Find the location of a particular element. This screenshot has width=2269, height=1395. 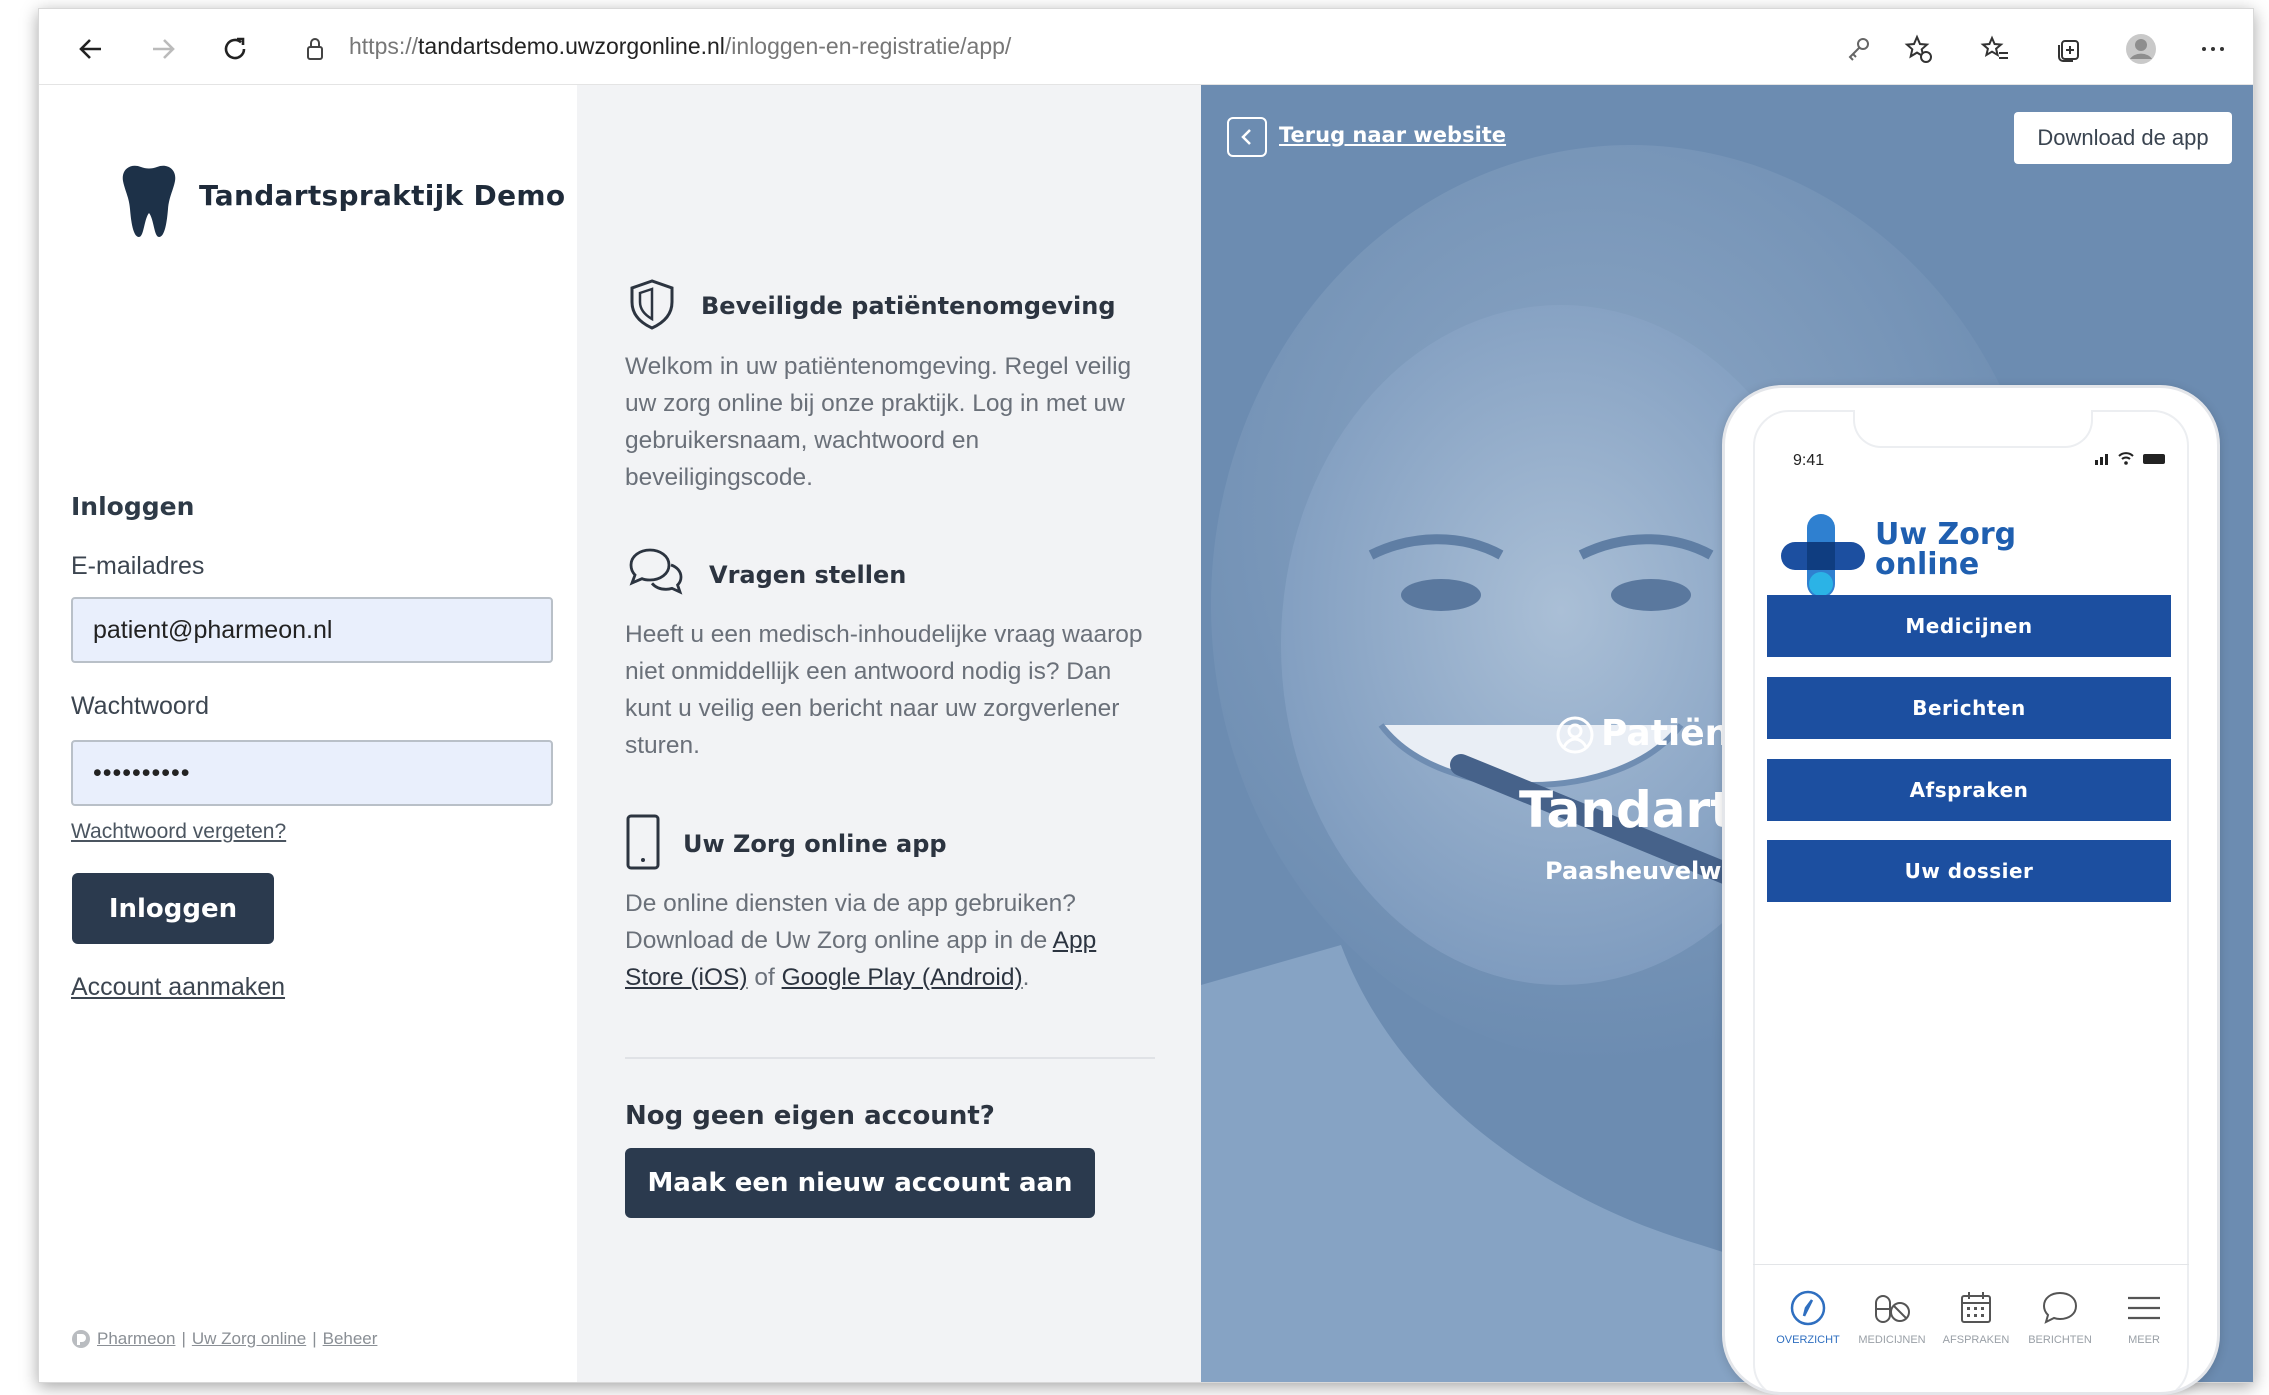

afspraken-button: Afspraken is located at coordinates (1969, 790).